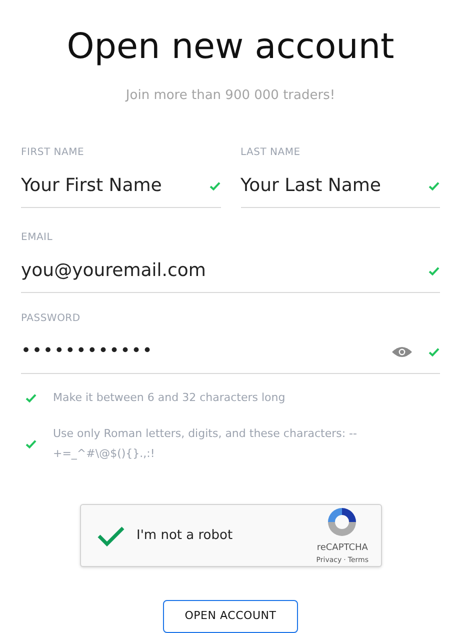  I want to click on subtitle: Join more than 900 000 traders!, so click(230, 95).